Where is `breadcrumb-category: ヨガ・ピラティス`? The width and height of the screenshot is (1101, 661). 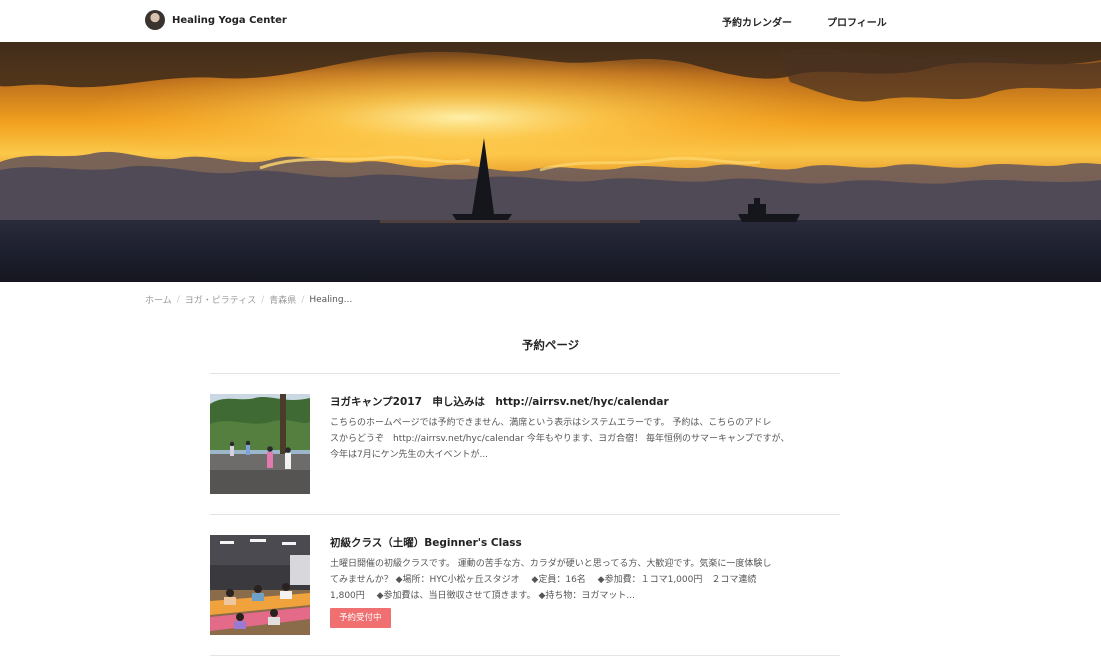 breadcrumb-category: ヨガ・ピラティス is located at coordinates (220, 299).